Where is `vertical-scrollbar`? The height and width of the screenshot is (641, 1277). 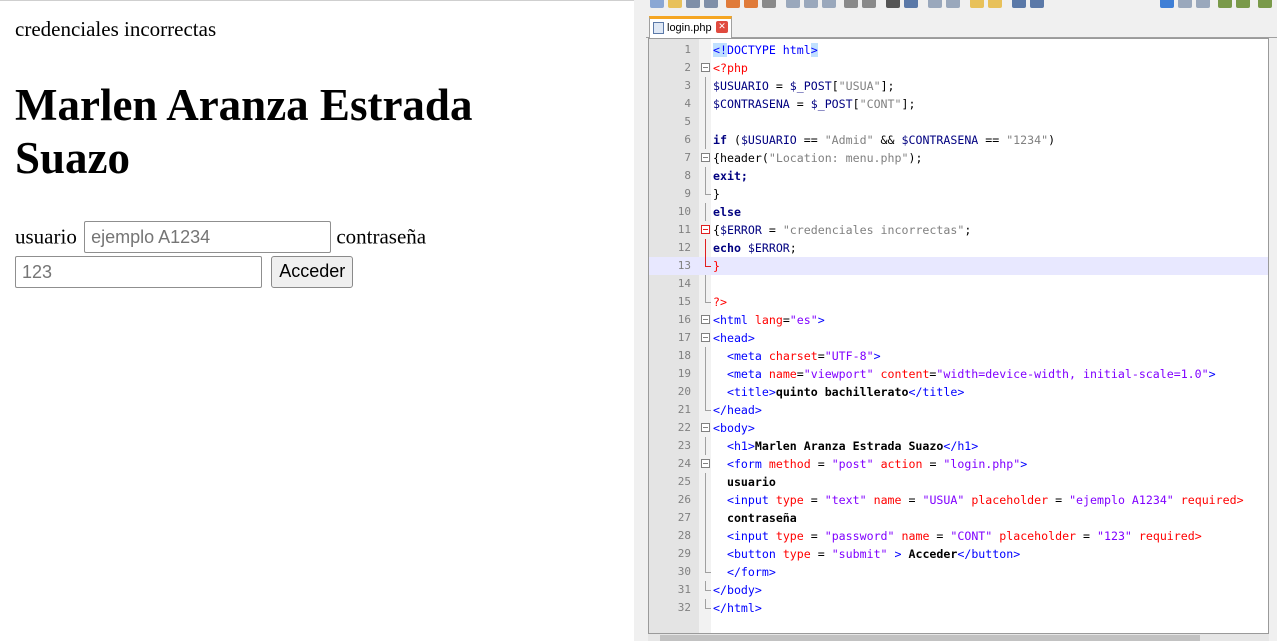
vertical-scrollbar is located at coordinates (1273, 339).